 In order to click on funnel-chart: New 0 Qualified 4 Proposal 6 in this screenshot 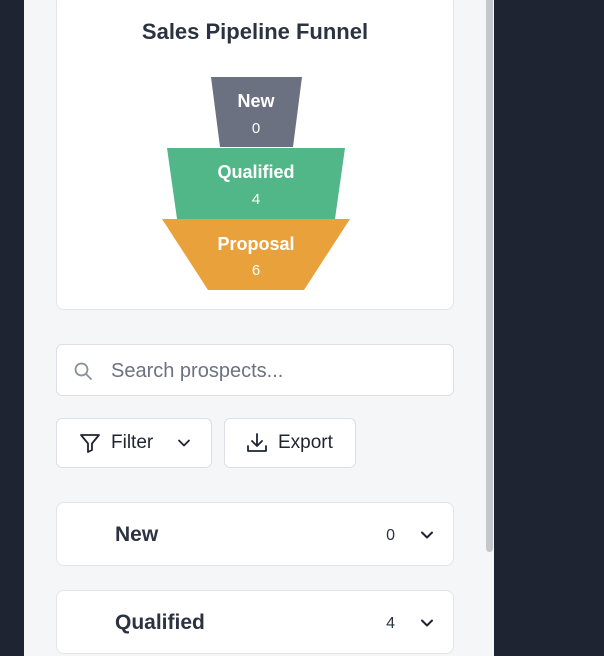, I will do `click(256, 183)`.